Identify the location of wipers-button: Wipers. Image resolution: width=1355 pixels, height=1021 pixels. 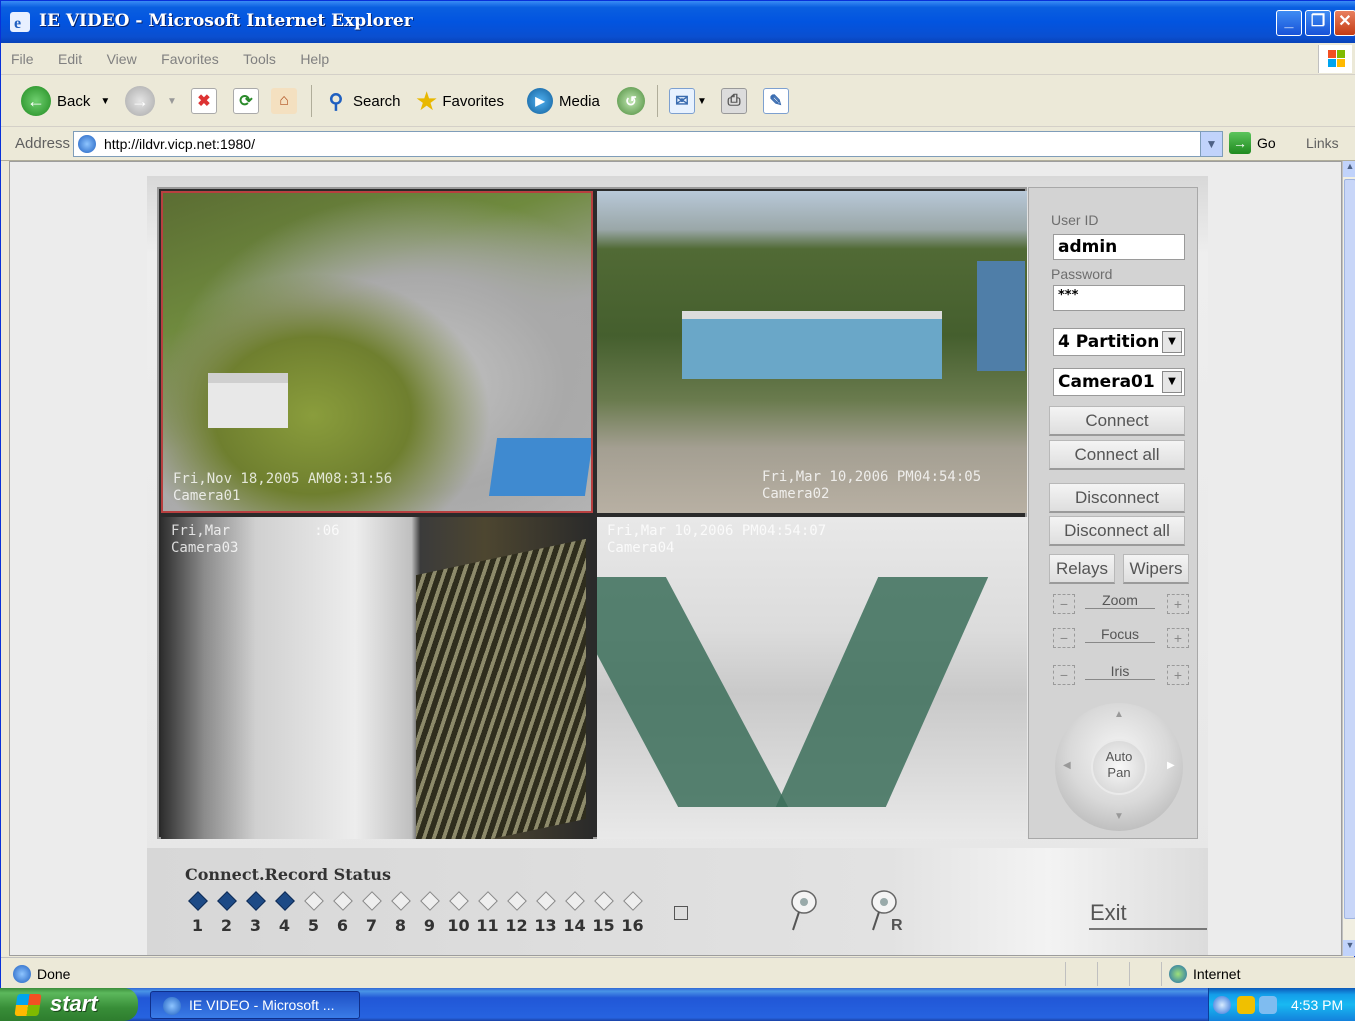
(1156, 569).